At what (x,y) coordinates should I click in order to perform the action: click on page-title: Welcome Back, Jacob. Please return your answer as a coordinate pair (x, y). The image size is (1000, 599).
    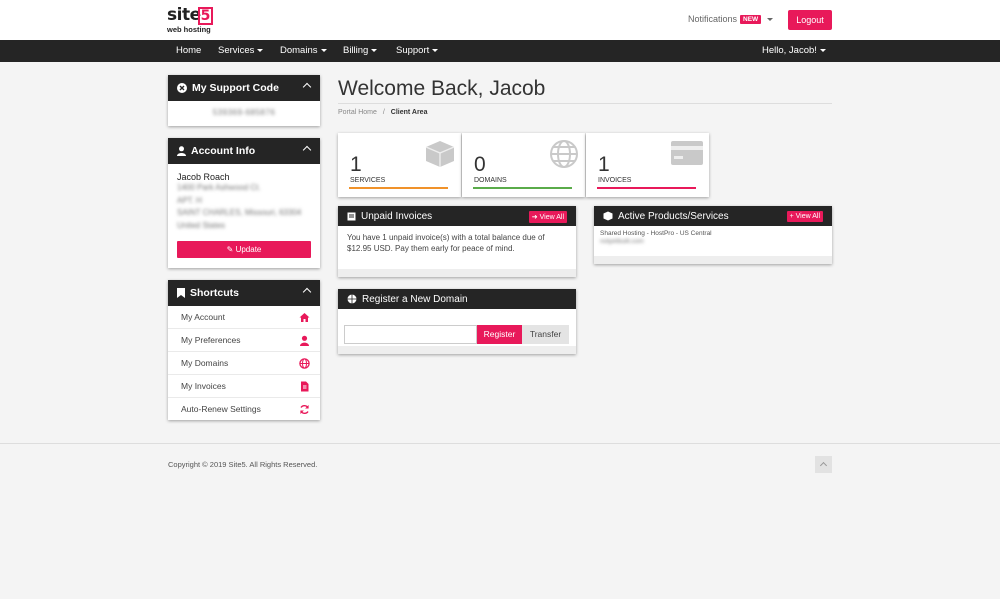
    Looking at the image, I should click on (442, 88).